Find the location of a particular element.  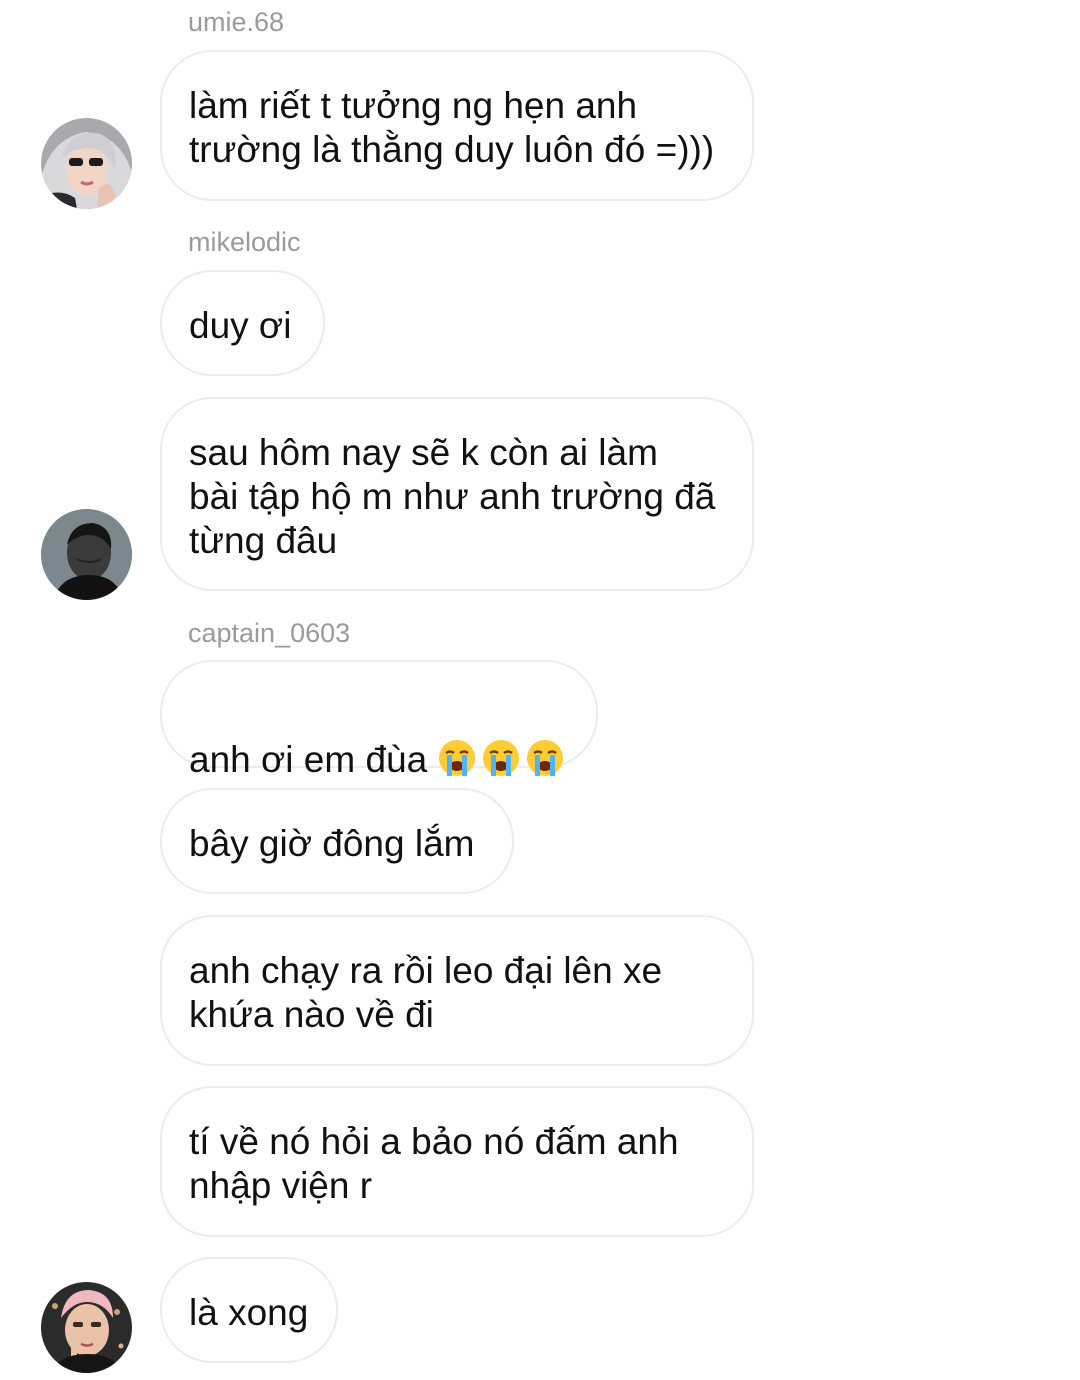

message-bubble: là xong is located at coordinates (249, 1310).